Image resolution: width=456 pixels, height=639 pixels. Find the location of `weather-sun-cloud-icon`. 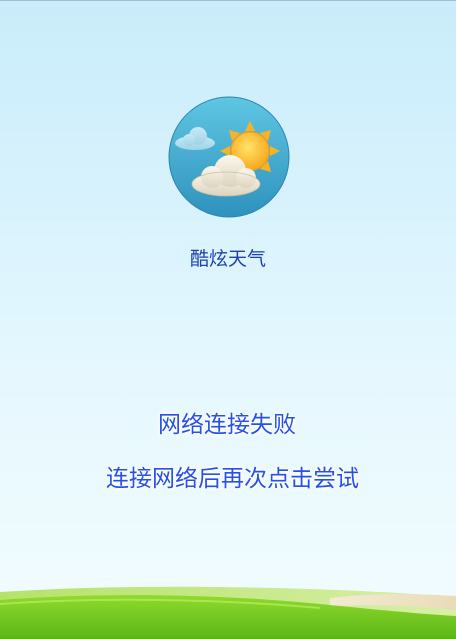

weather-sun-cloud-icon is located at coordinates (229, 157).